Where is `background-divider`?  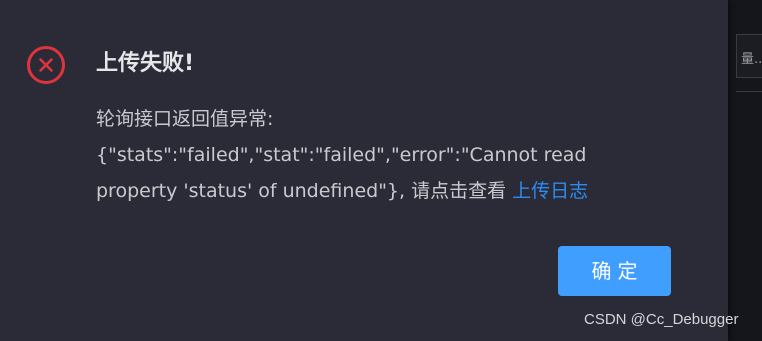 background-divider is located at coordinates (749, 91).